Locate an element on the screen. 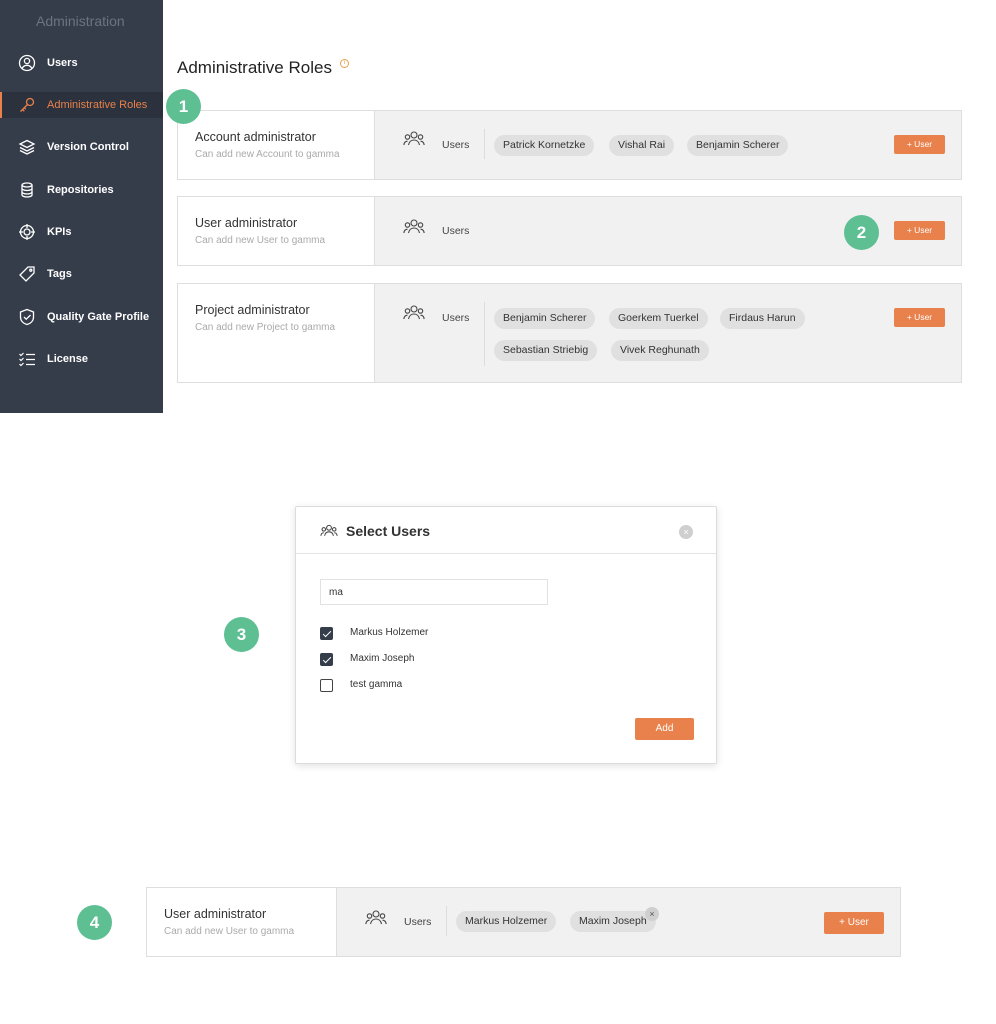  sidebar-item-tags: Tags is located at coordinates (81, 274).